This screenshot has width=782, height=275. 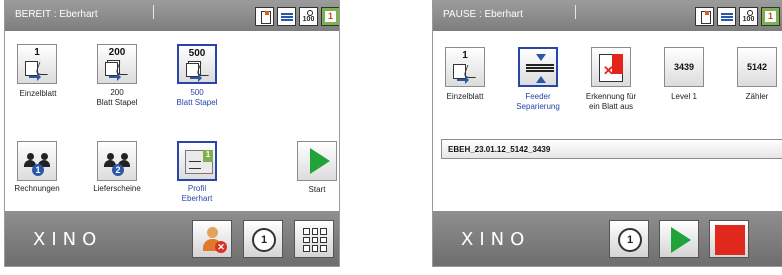 I want to click on label-line: Feeder, so click(x=538, y=96).